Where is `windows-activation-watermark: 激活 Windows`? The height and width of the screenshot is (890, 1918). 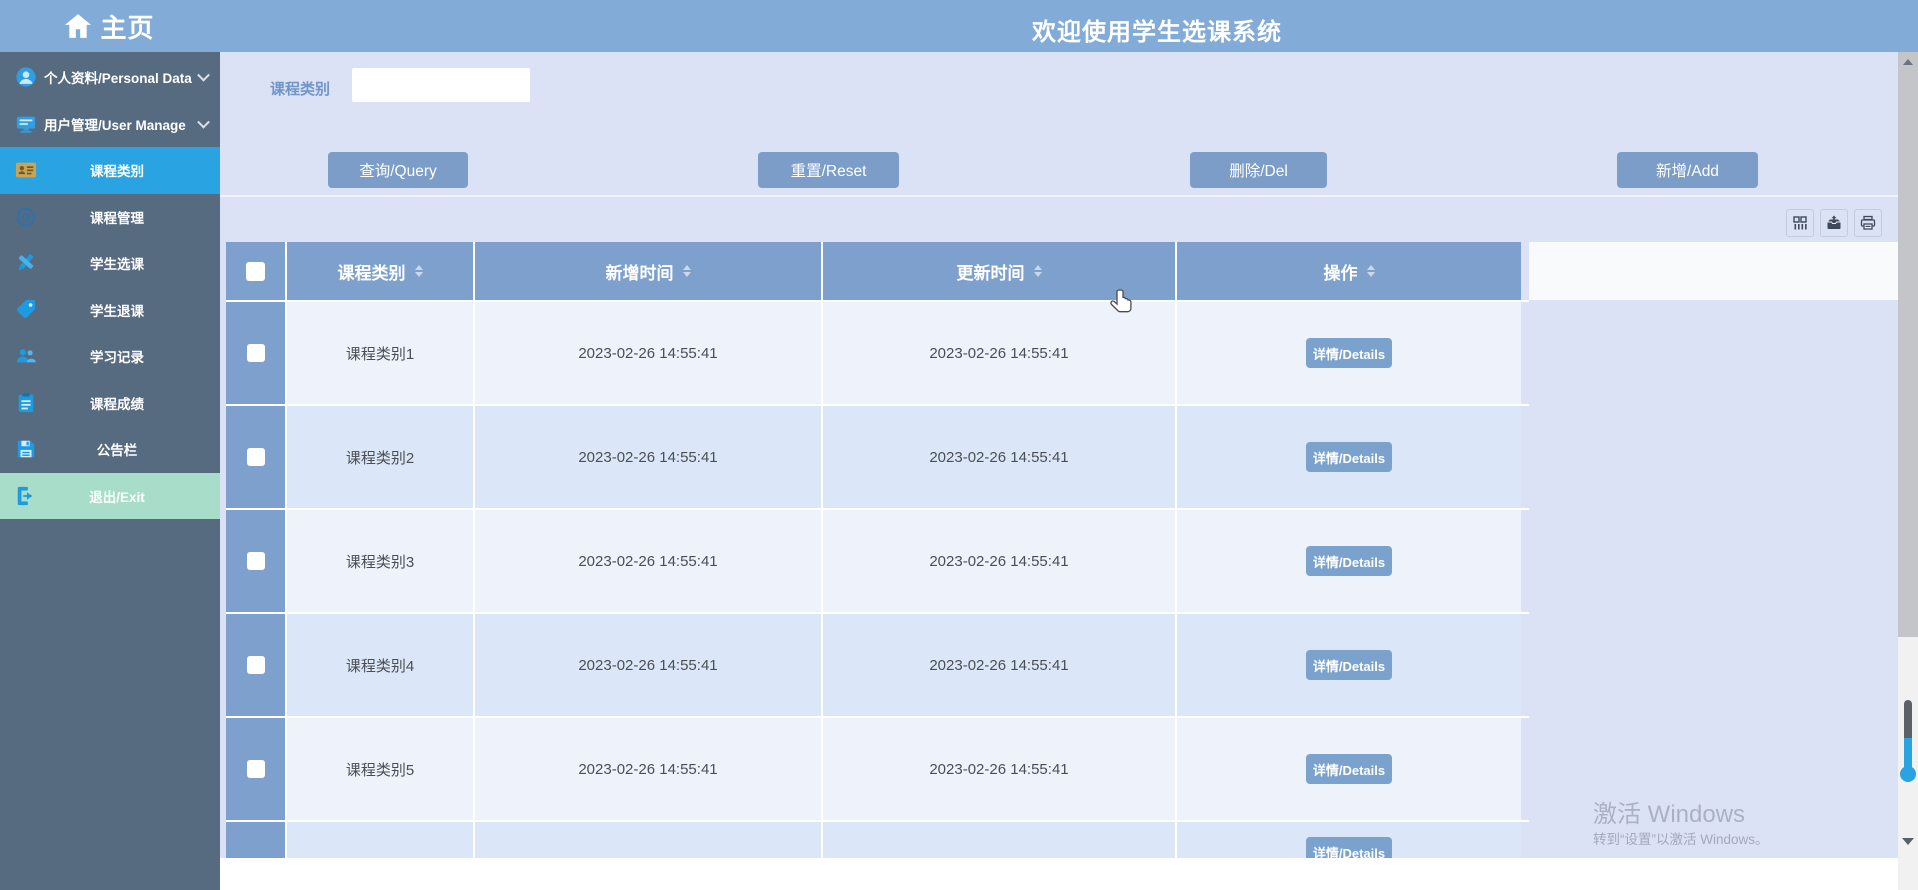 windows-activation-watermark: 激活 Windows is located at coordinates (1669, 814).